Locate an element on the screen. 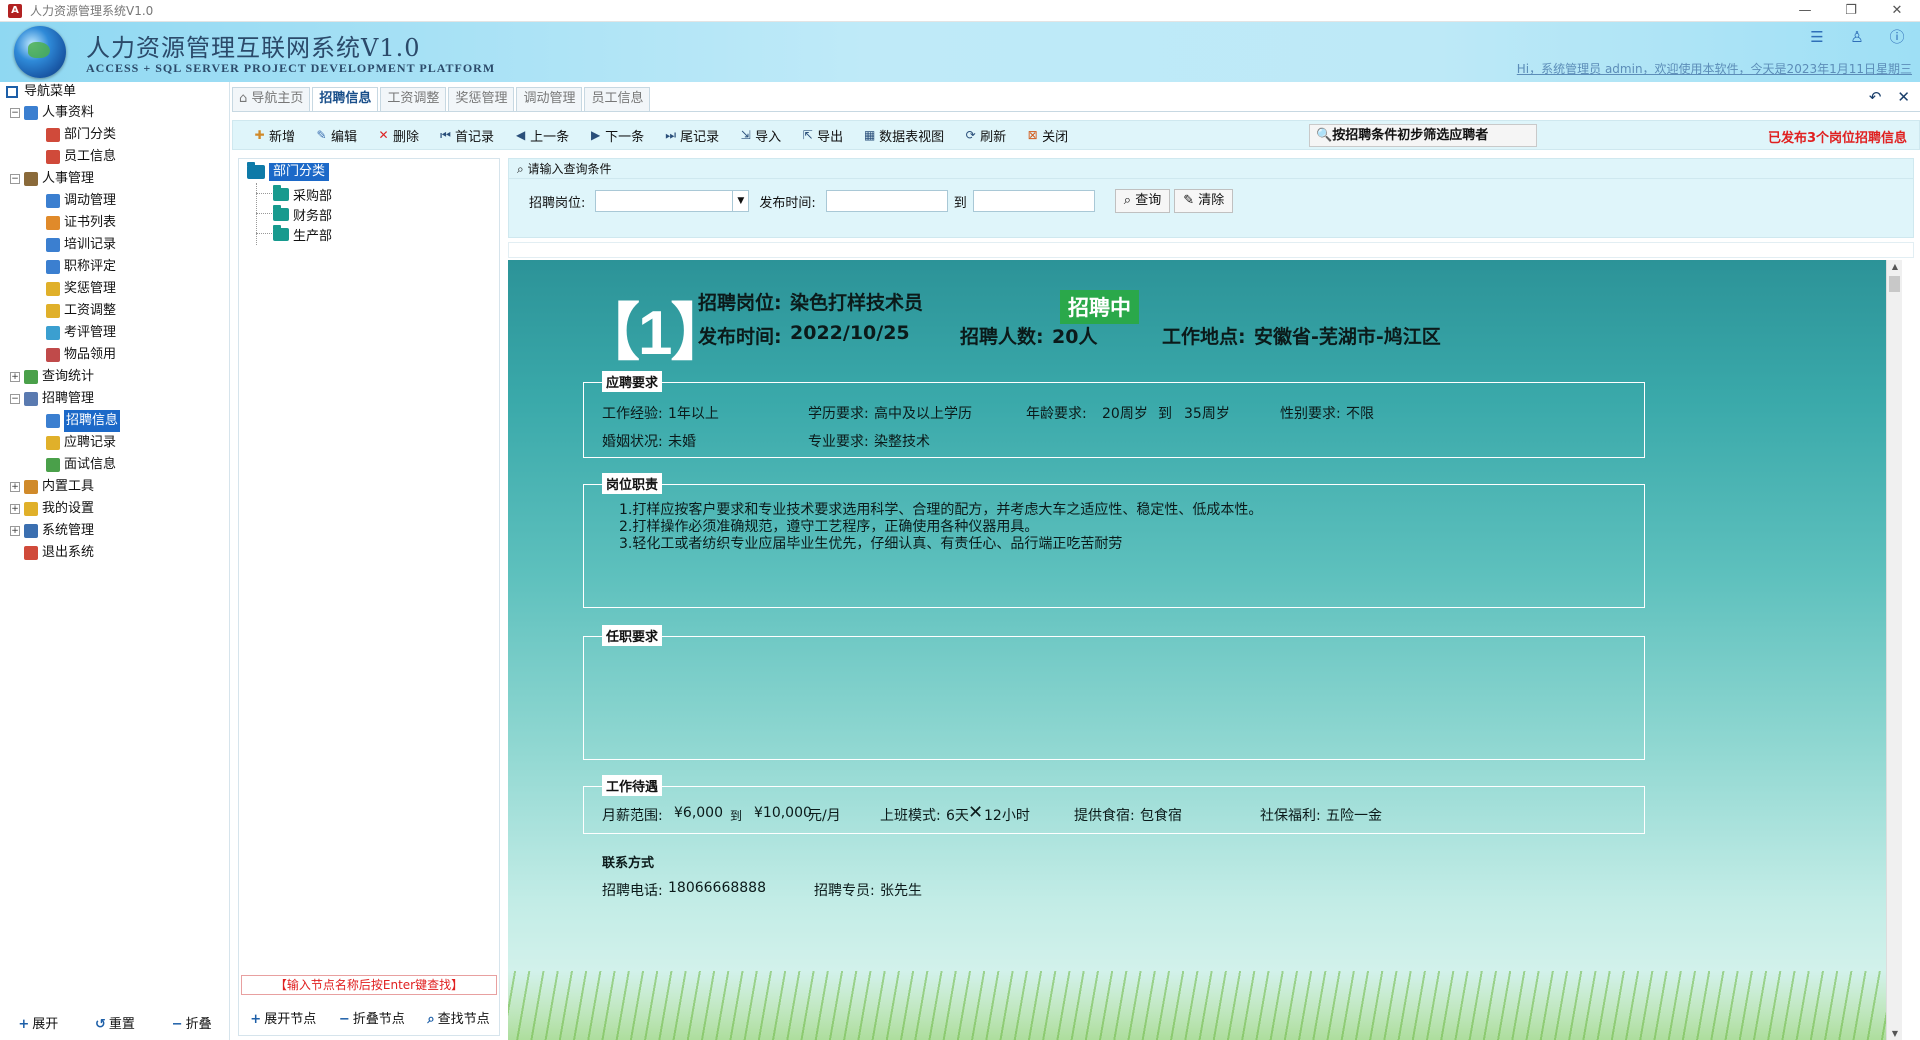 Image resolution: width=1920 pixels, height=1040 pixels. find-node-button: ⌕ 查找节点 is located at coordinates (458, 1017).